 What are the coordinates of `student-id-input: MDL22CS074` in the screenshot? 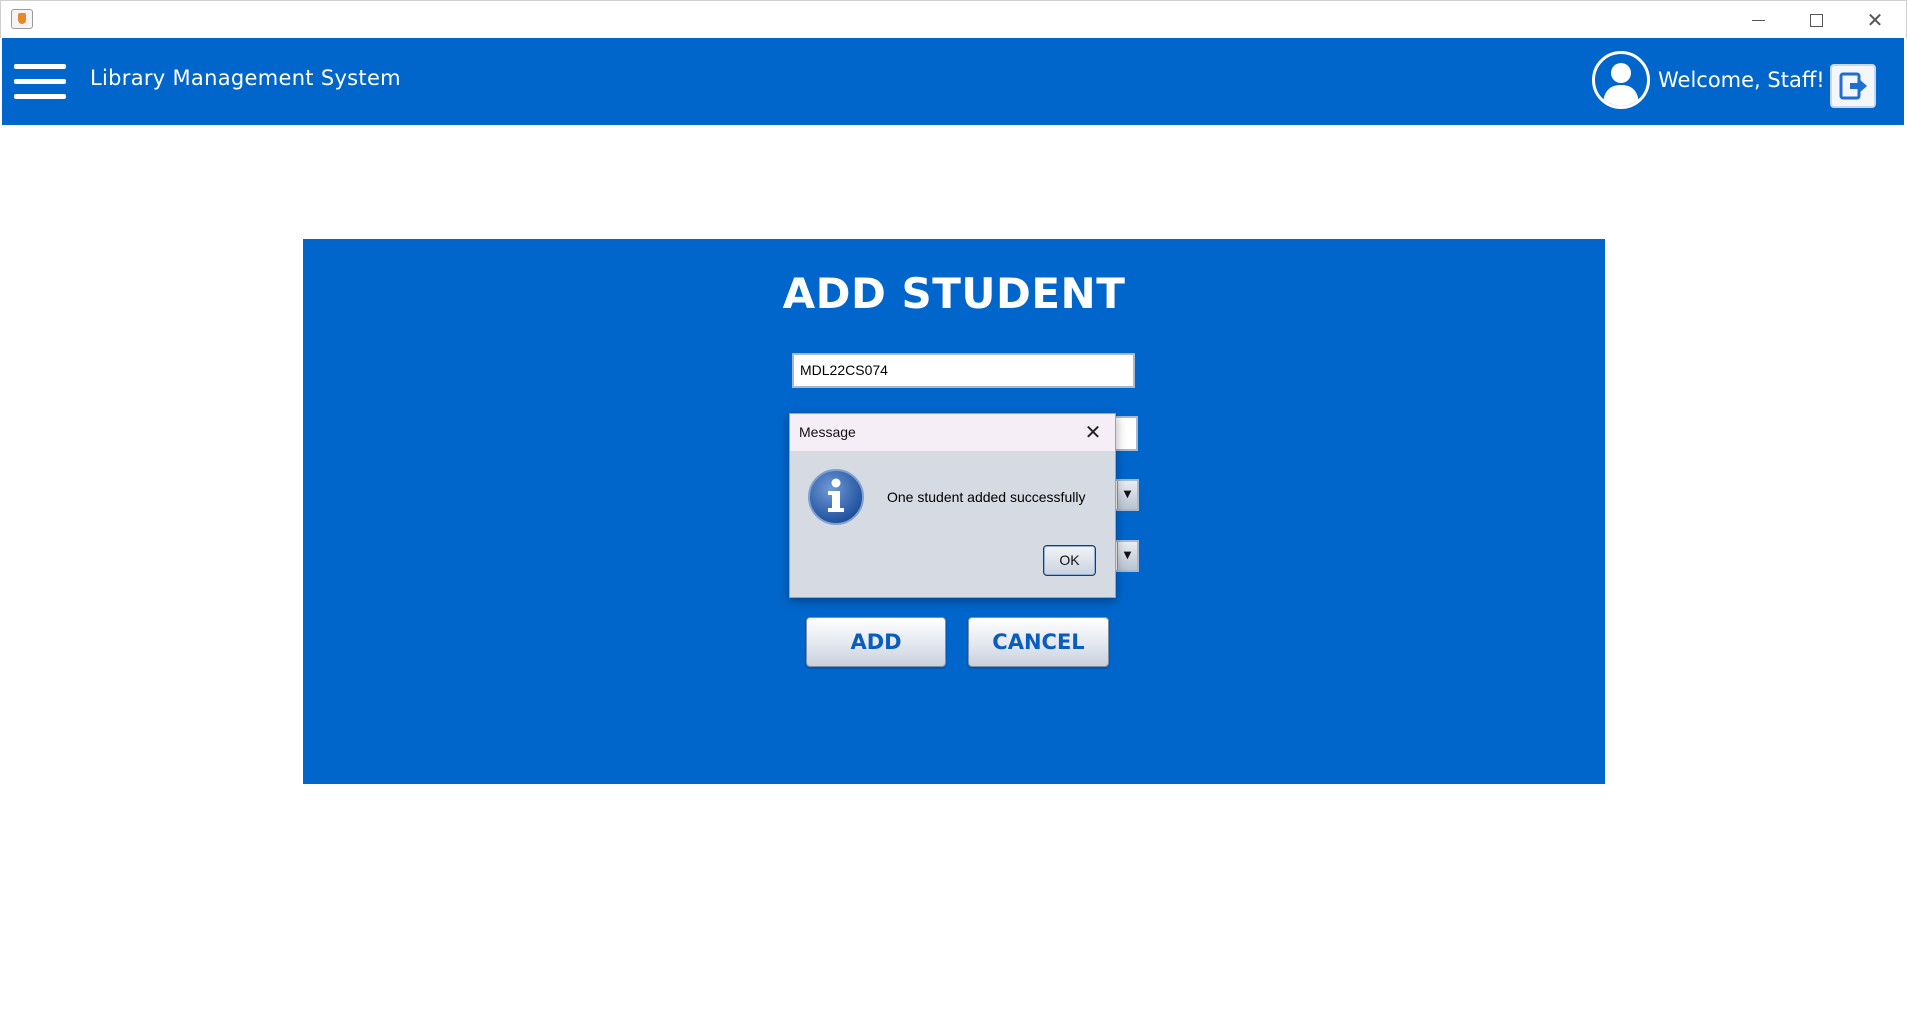 It's located at (963, 370).